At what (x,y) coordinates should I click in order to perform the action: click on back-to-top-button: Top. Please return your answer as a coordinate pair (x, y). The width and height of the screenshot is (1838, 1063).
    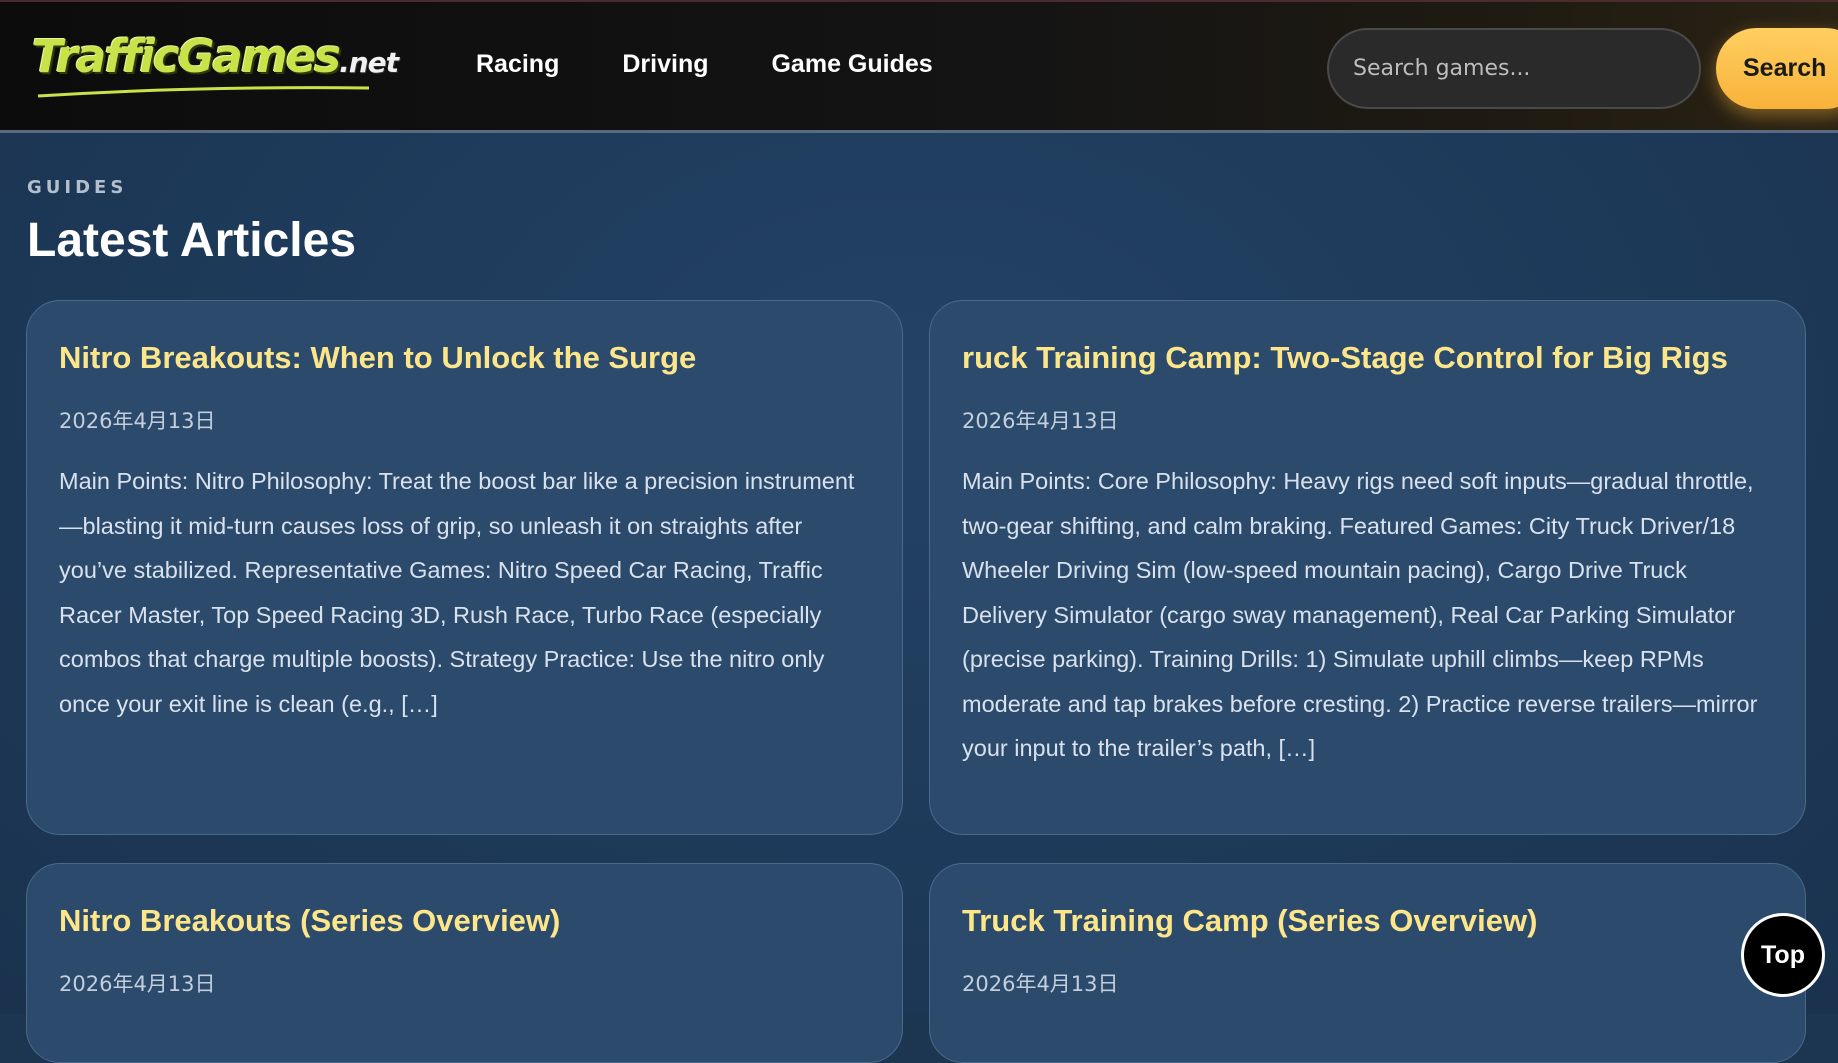
    Looking at the image, I should click on (1783, 955).